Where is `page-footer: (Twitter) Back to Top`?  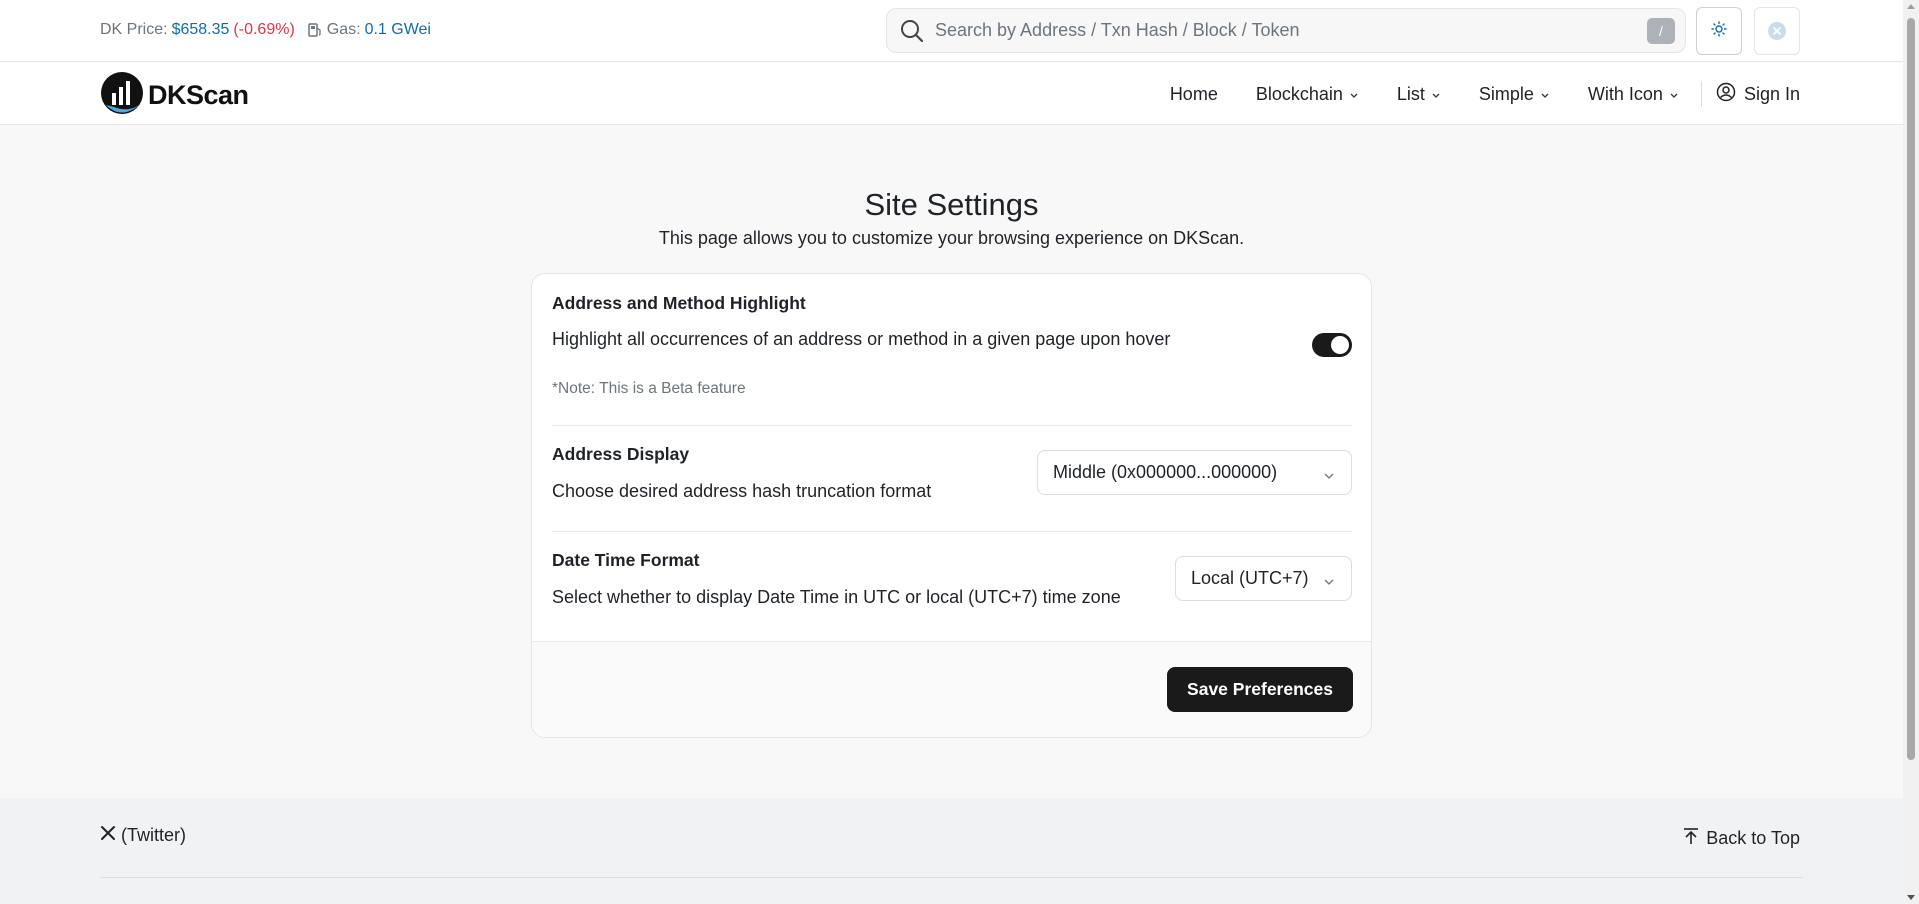
page-footer: (Twitter) Back to Top is located at coordinates (951, 851).